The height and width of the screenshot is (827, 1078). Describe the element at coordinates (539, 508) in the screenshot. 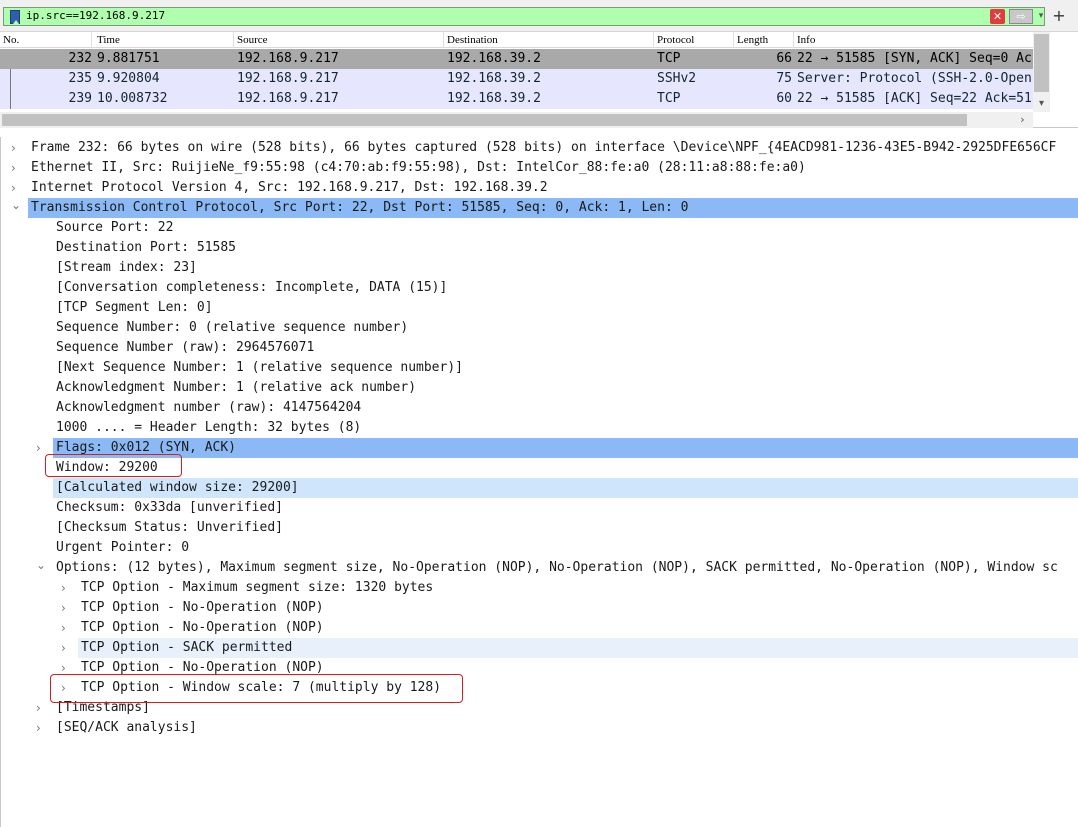

I see `detail-tree-item: Checksum: 0x33da [unverified]` at that location.